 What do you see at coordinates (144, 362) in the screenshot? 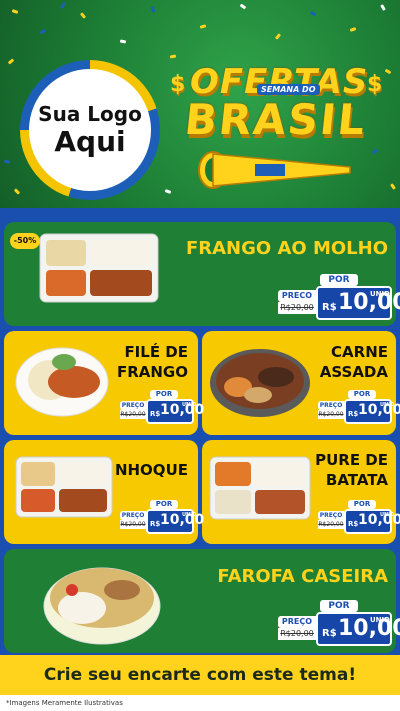
I see `product-name: FILÉ DE FRANGO` at bounding box center [144, 362].